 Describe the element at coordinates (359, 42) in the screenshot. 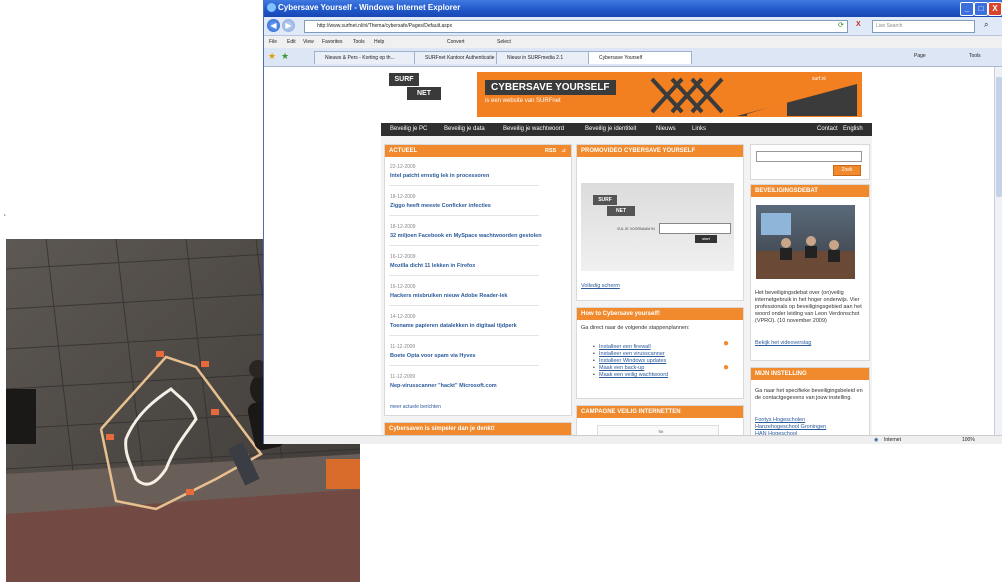

I see `menu-tools: Tools` at that location.